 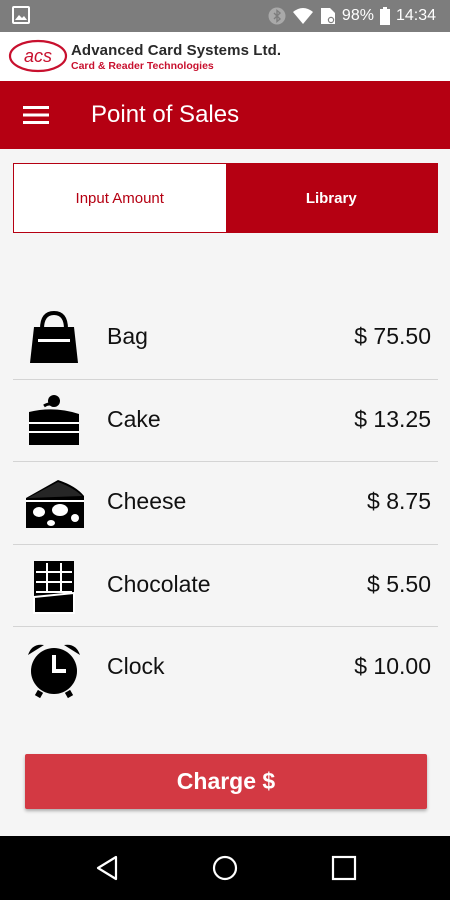 What do you see at coordinates (54, 587) in the screenshot?
I see `chocolate-icon` at bounding box center [54, 587].